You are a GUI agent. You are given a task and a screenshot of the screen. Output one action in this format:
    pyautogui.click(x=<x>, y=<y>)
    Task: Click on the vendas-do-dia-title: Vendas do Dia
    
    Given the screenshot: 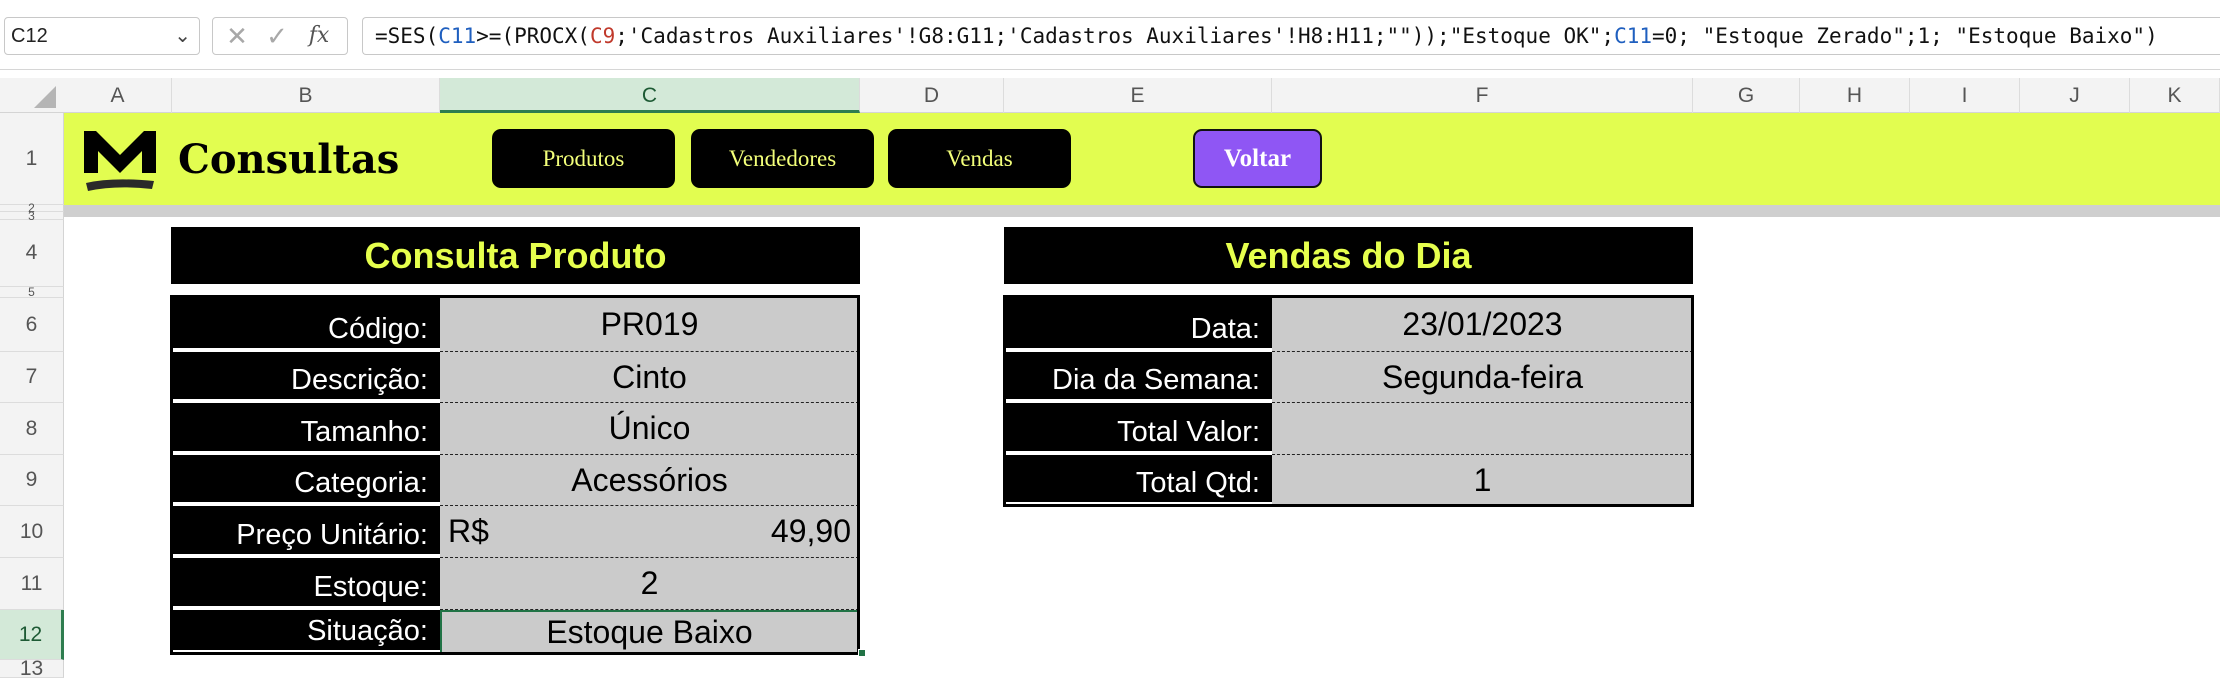 What is the action you would take?
    pyautogui.click(x=1348, y=255)
    